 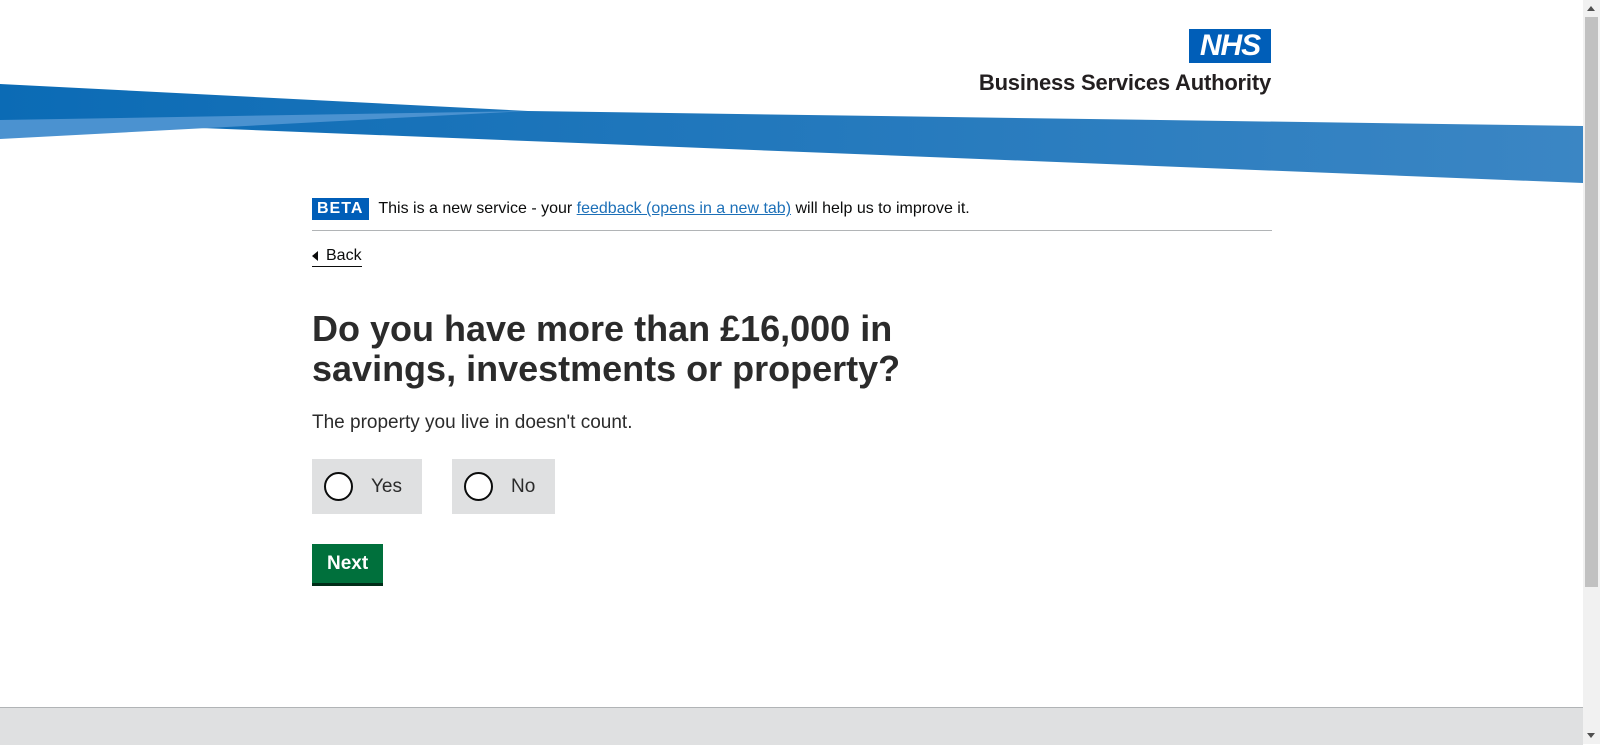 What do you see at coordinates (791, 726) in the screenshot?
I see `footer` at bounding box center [791, 726].